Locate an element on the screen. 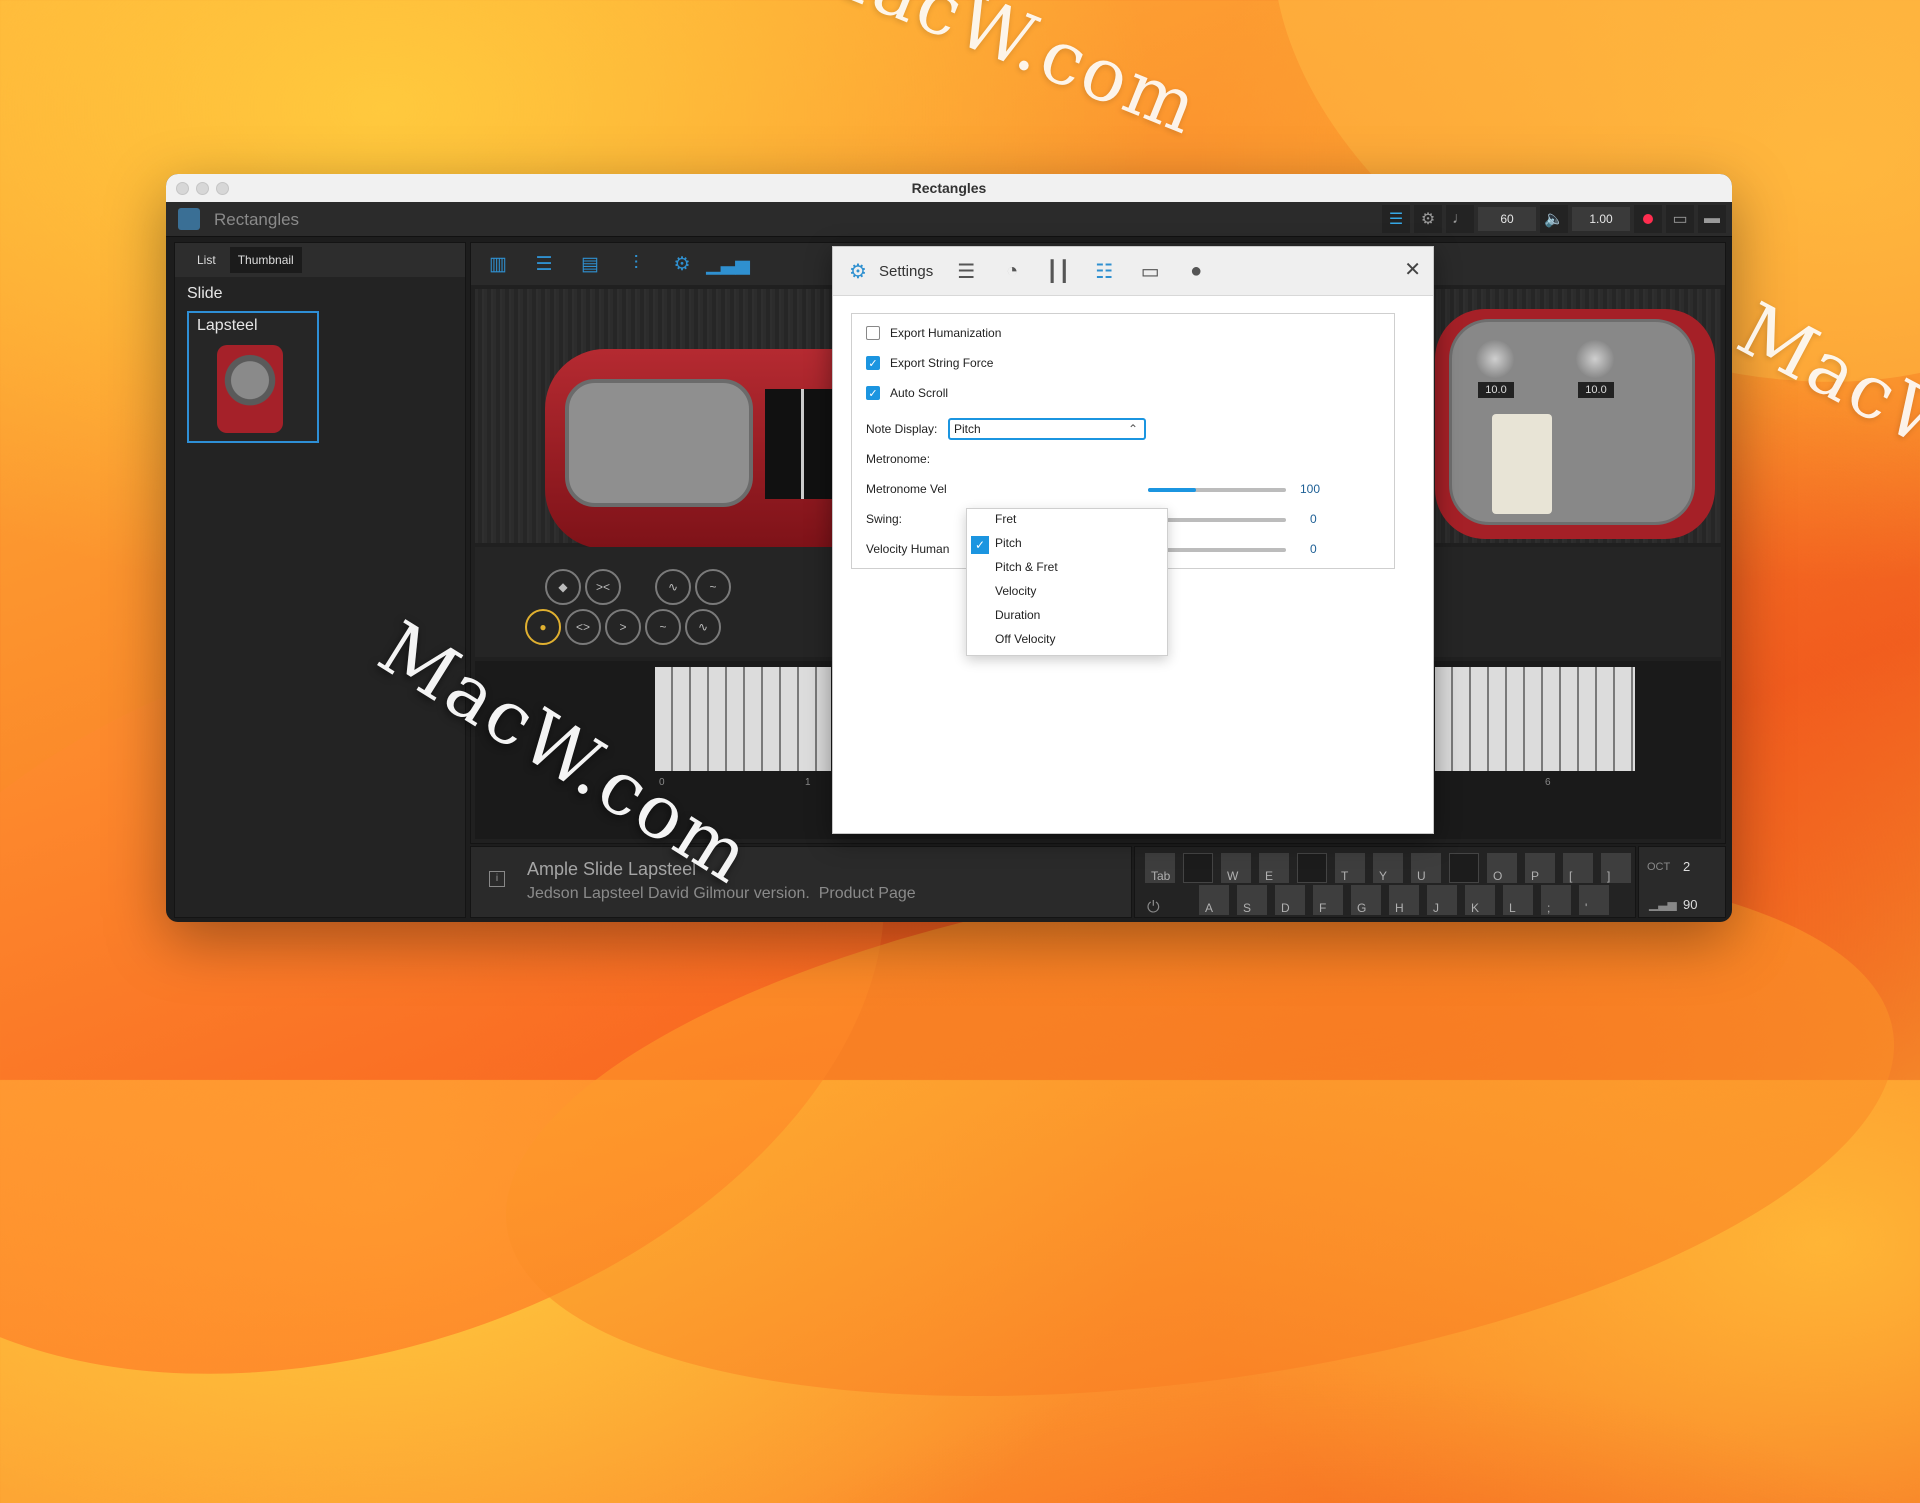  articulation-button: <> is located at coordinates (583, 627).